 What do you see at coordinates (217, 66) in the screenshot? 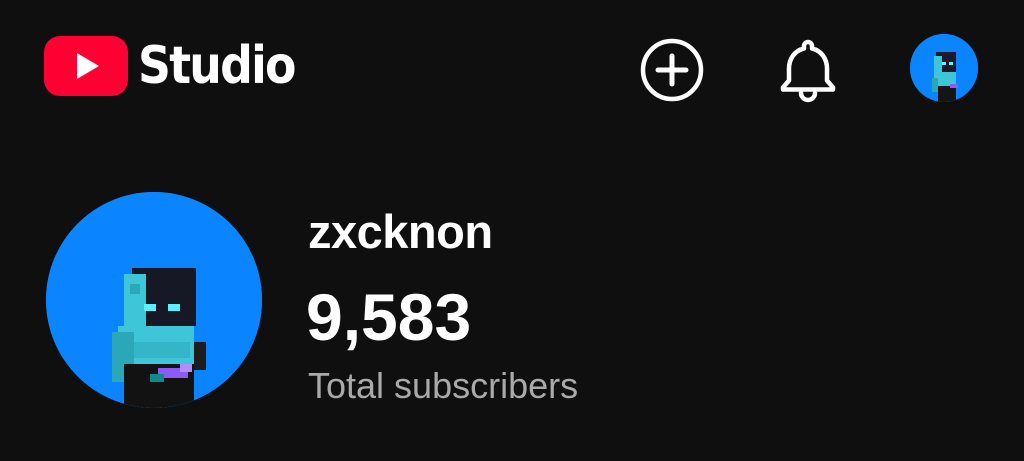
I see `logo-text: Studio` at bounding box center [217, 66].